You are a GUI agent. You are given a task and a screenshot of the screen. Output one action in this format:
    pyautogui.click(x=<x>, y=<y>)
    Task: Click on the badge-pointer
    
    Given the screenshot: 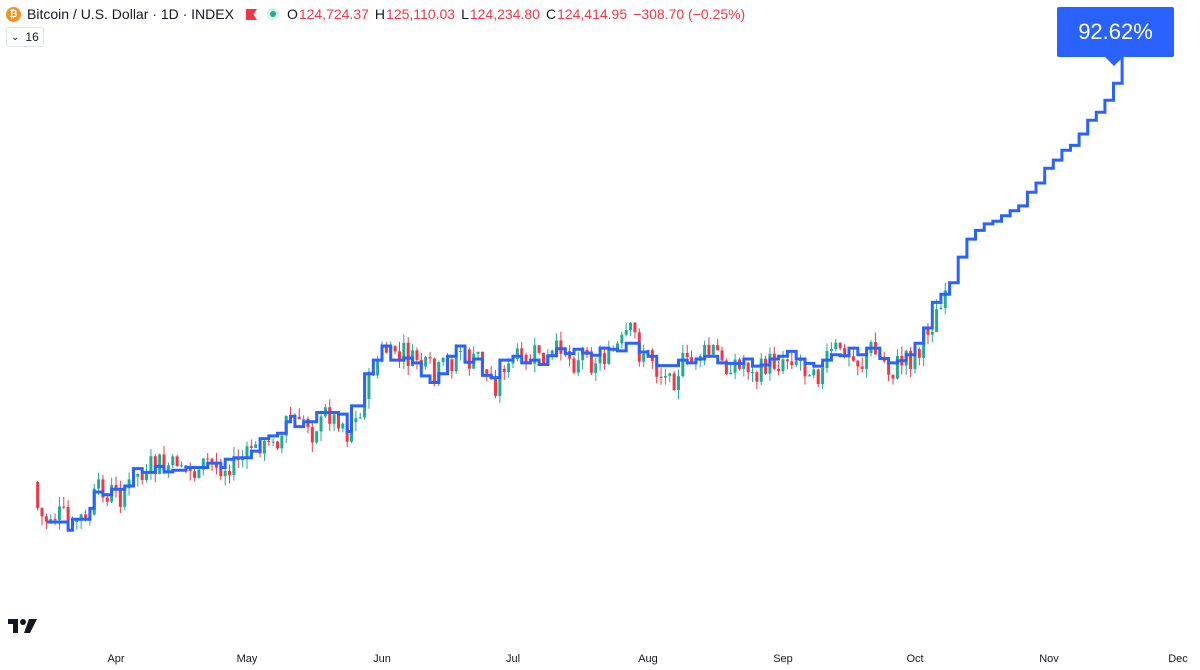 What is the action you would take?
    pyautogui.click(x=1114, y=61)
    